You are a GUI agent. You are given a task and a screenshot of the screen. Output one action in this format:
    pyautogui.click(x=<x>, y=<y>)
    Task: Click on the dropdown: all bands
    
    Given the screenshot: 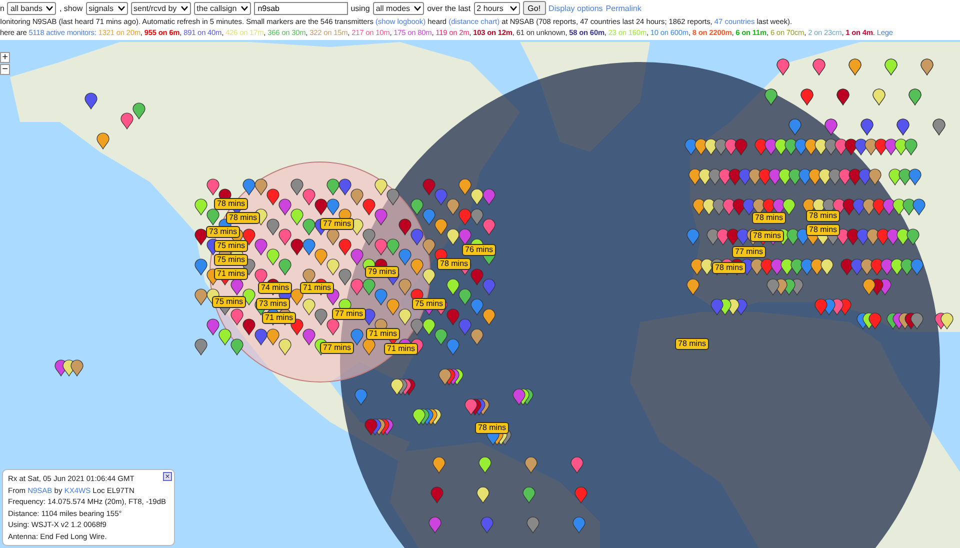 What is the action you would take?
    pyautogui.click(x=31, y=8)
    